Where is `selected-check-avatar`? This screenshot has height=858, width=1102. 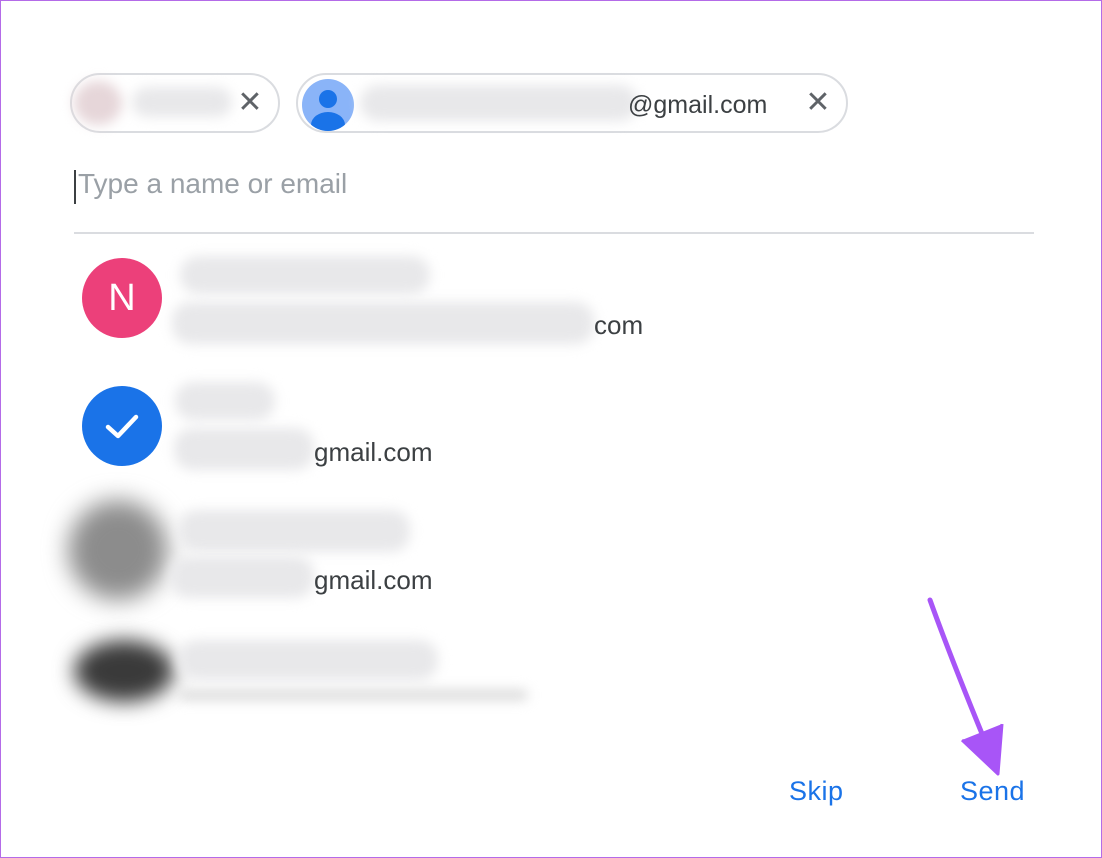
selected-check-avatar is located at coordinates (122, 426).